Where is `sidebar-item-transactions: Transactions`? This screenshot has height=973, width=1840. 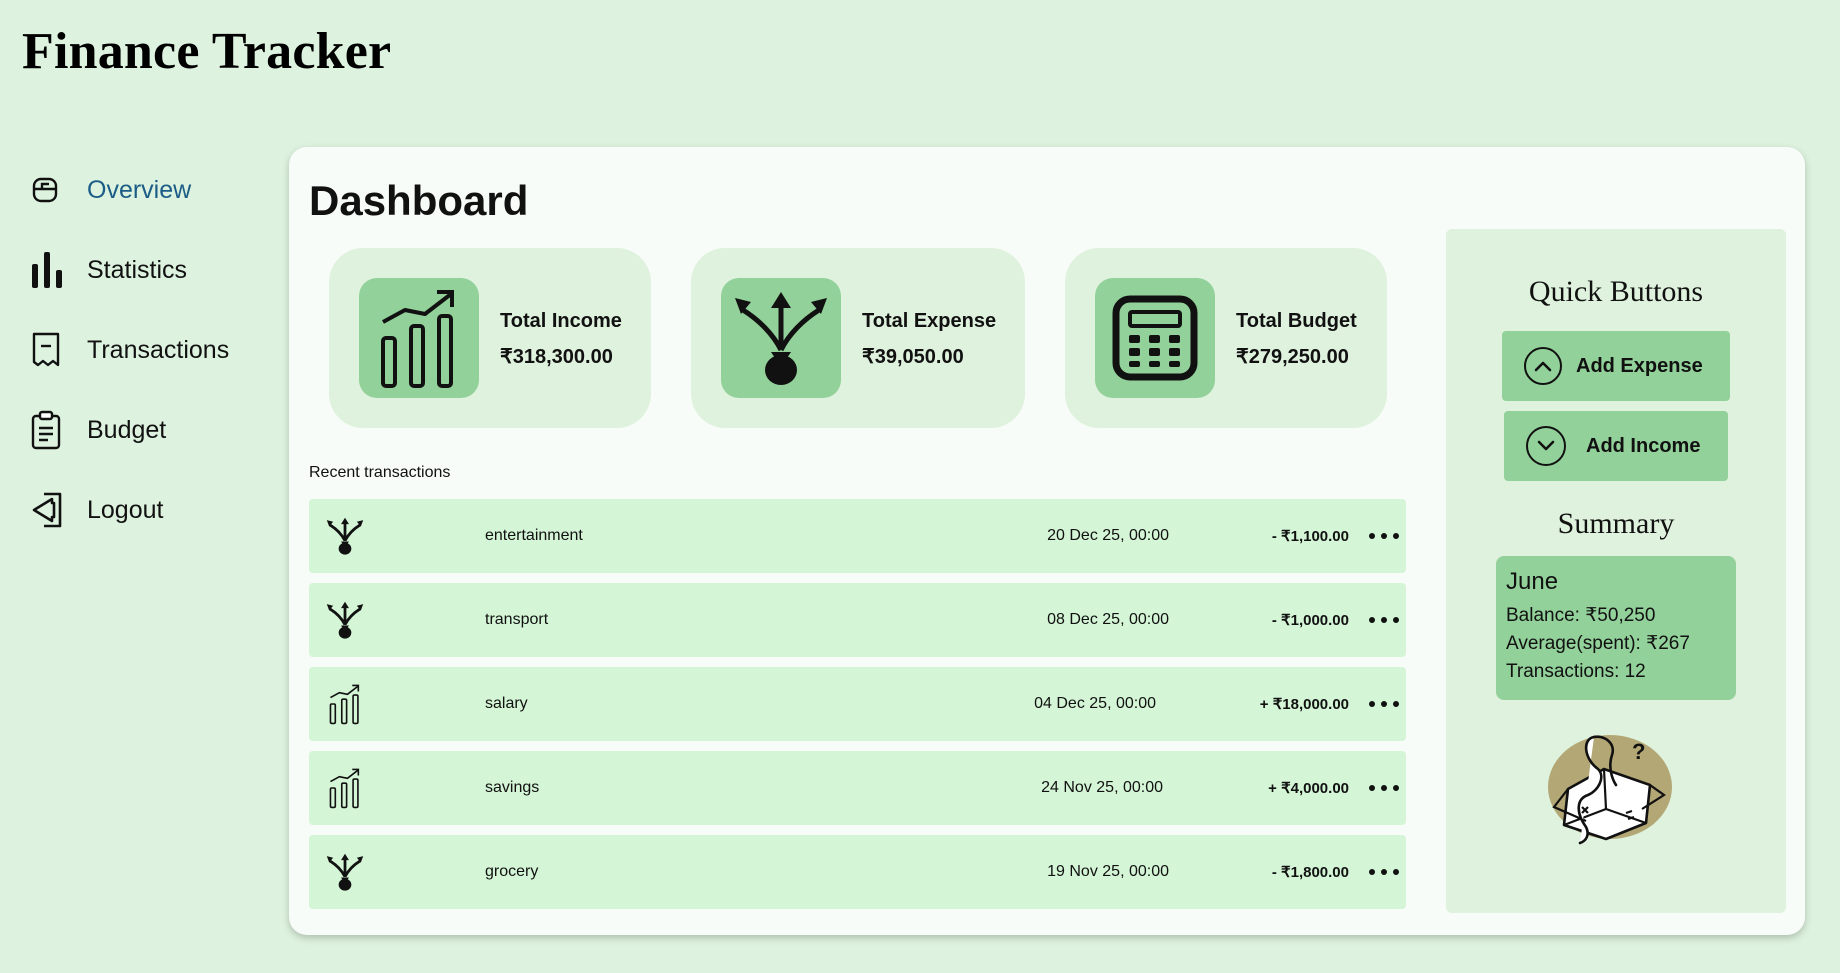 sidebar-item-transactions: Transactions is located at coordinates (150, 350).